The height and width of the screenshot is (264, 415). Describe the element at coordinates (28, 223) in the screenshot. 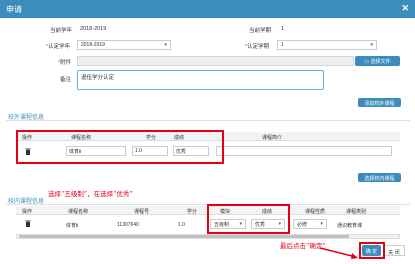

I see `trash-icon` at that location.